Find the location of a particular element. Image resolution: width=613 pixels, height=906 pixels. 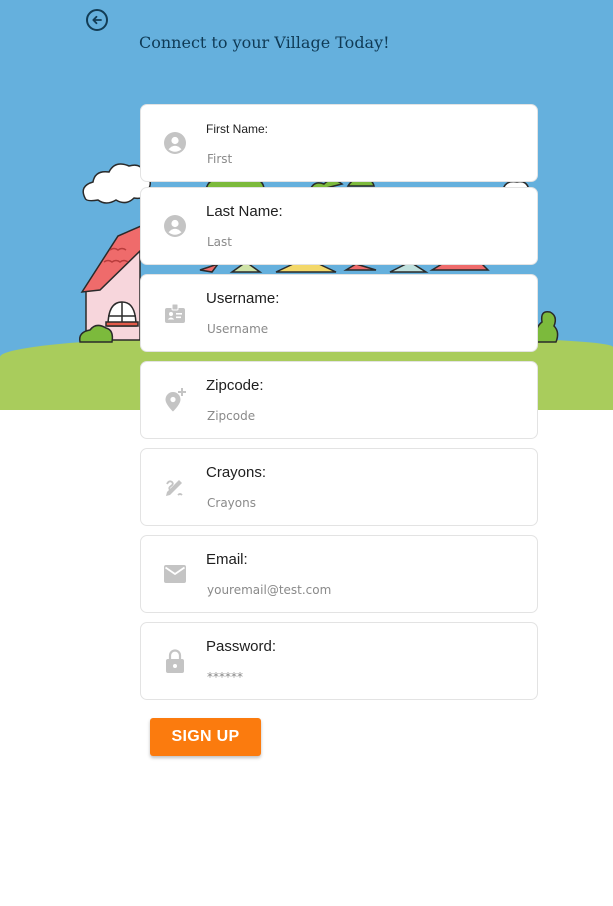

email-field: Email: is located at coordinates (339, 574).